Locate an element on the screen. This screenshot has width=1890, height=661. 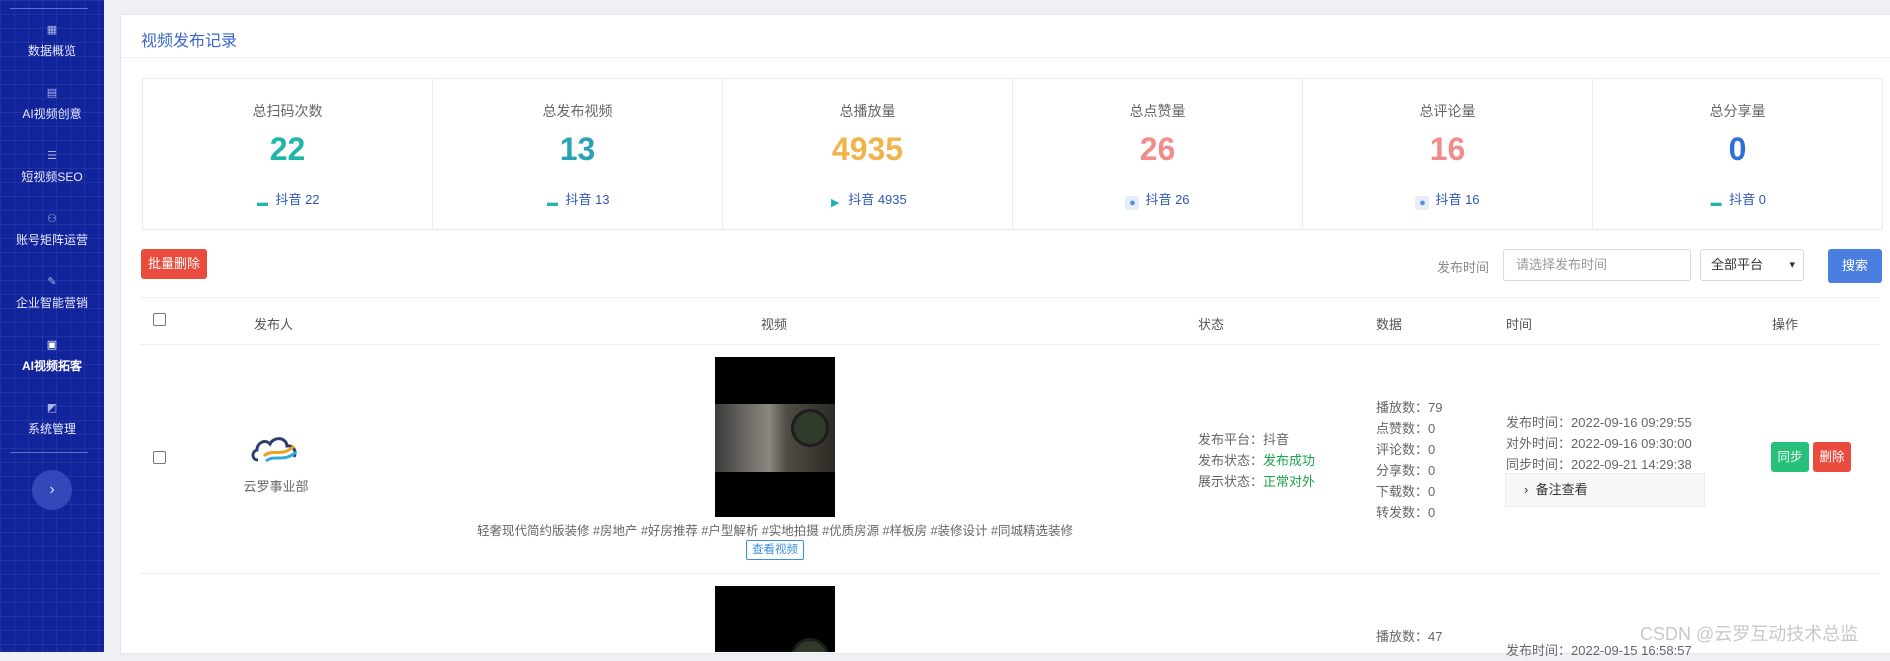
stat-sub: ▬ 抖音 0 is located at coordinates (1737, 199).